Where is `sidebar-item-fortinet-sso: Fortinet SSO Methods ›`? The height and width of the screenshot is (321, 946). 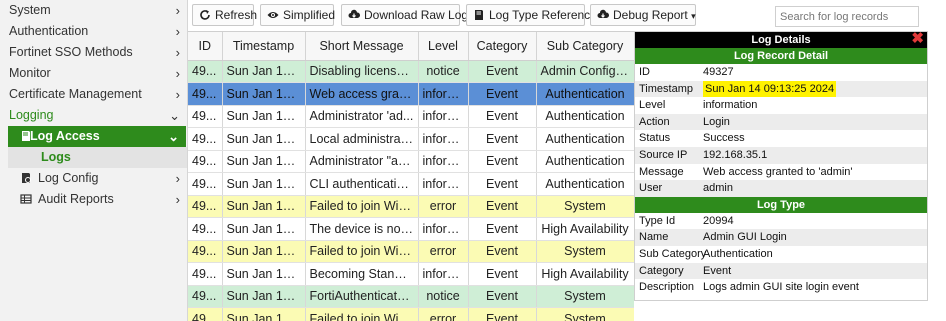 sidebar-item-fortinet-sso: Fortinet SSO Methods › is located at coordinates (93, 52).